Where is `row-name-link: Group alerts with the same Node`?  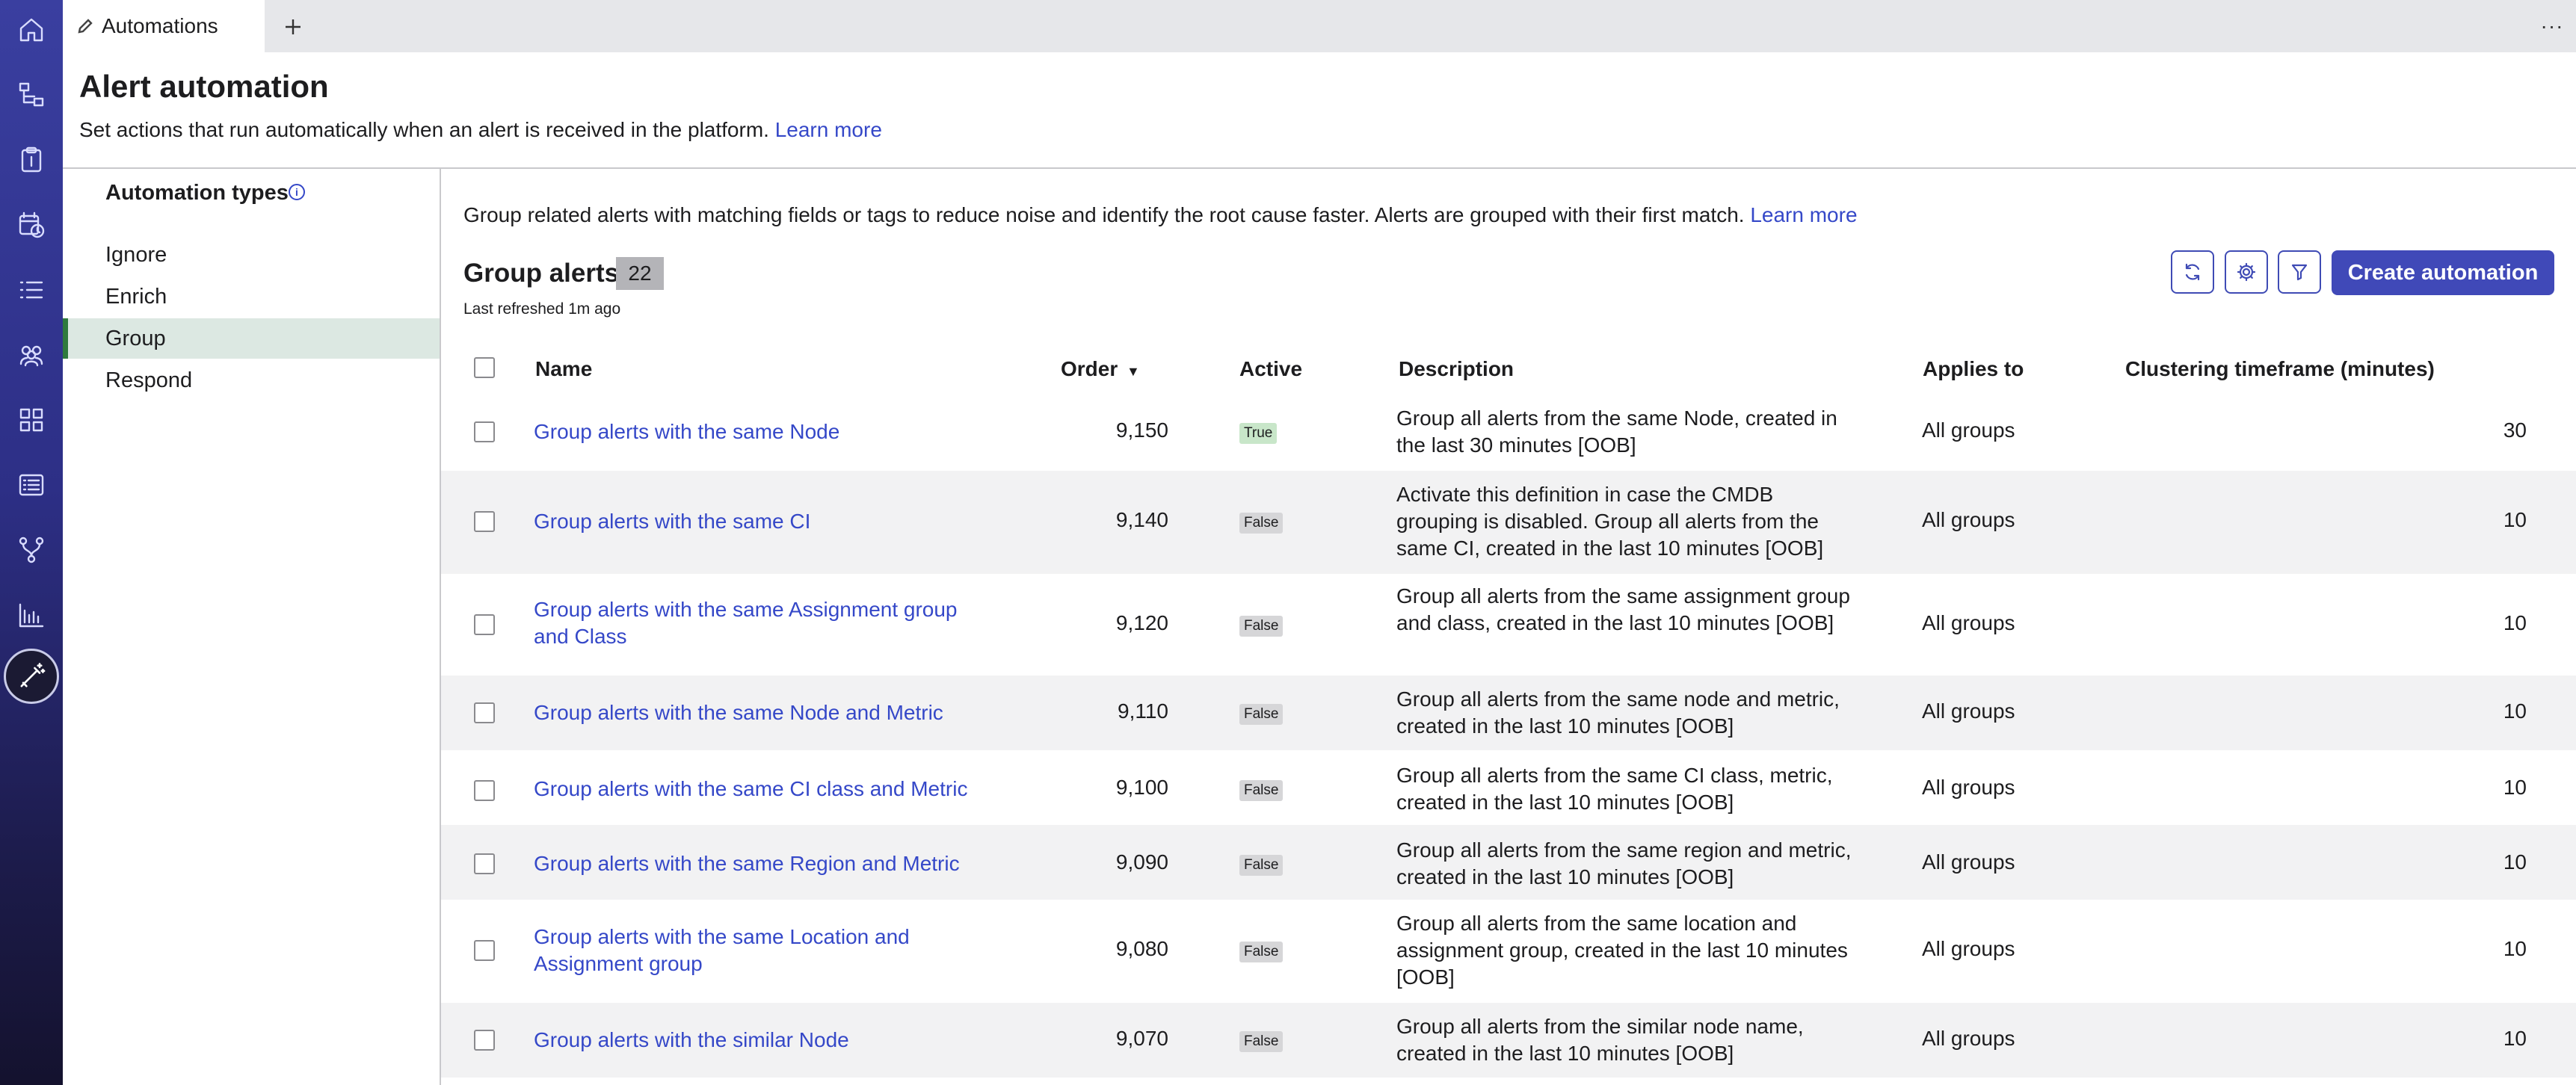 row-name-link: Group alerts with the same Node is located at coordinates (765, 431).